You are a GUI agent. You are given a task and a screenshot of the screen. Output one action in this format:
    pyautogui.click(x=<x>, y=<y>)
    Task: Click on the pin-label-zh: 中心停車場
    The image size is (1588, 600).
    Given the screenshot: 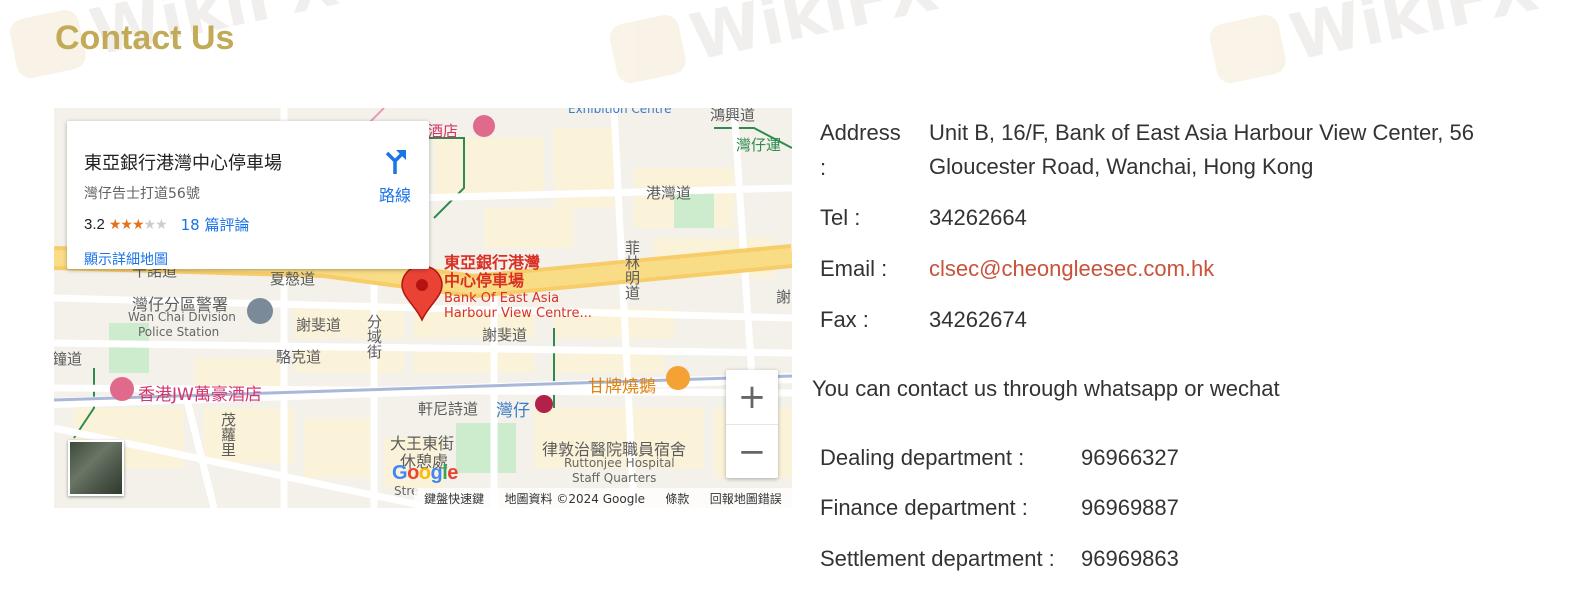 What is the action you would take?
    pyautogui.click(x=484, y=280)
    